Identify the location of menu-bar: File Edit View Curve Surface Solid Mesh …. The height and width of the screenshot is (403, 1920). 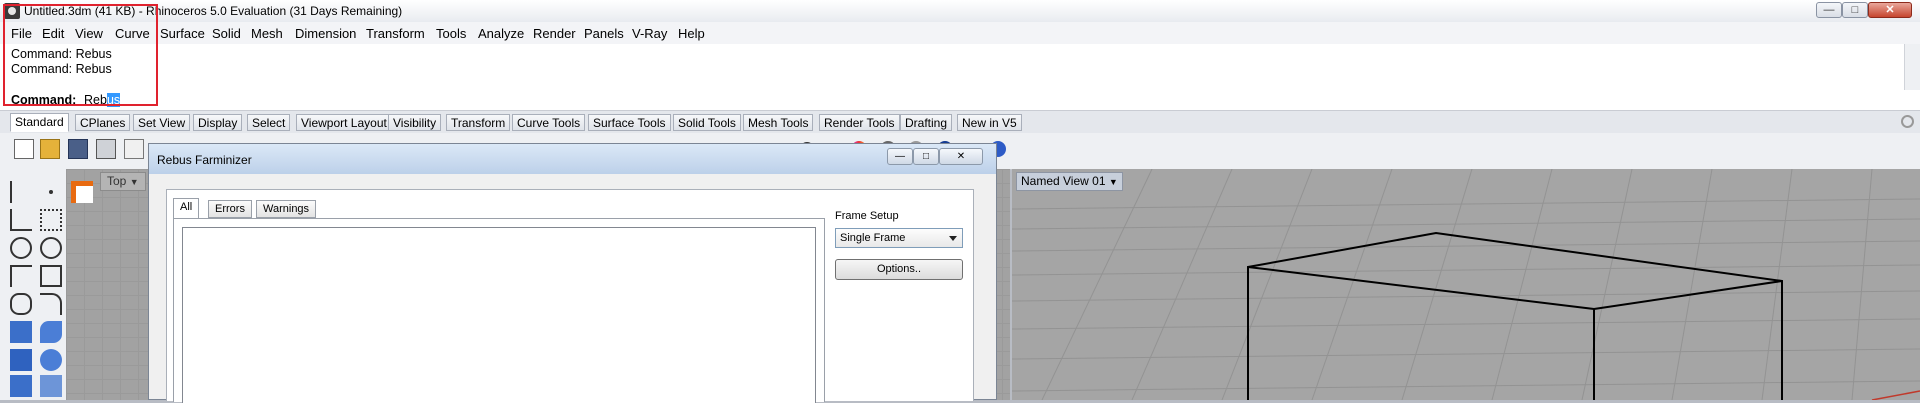
(960, 33).